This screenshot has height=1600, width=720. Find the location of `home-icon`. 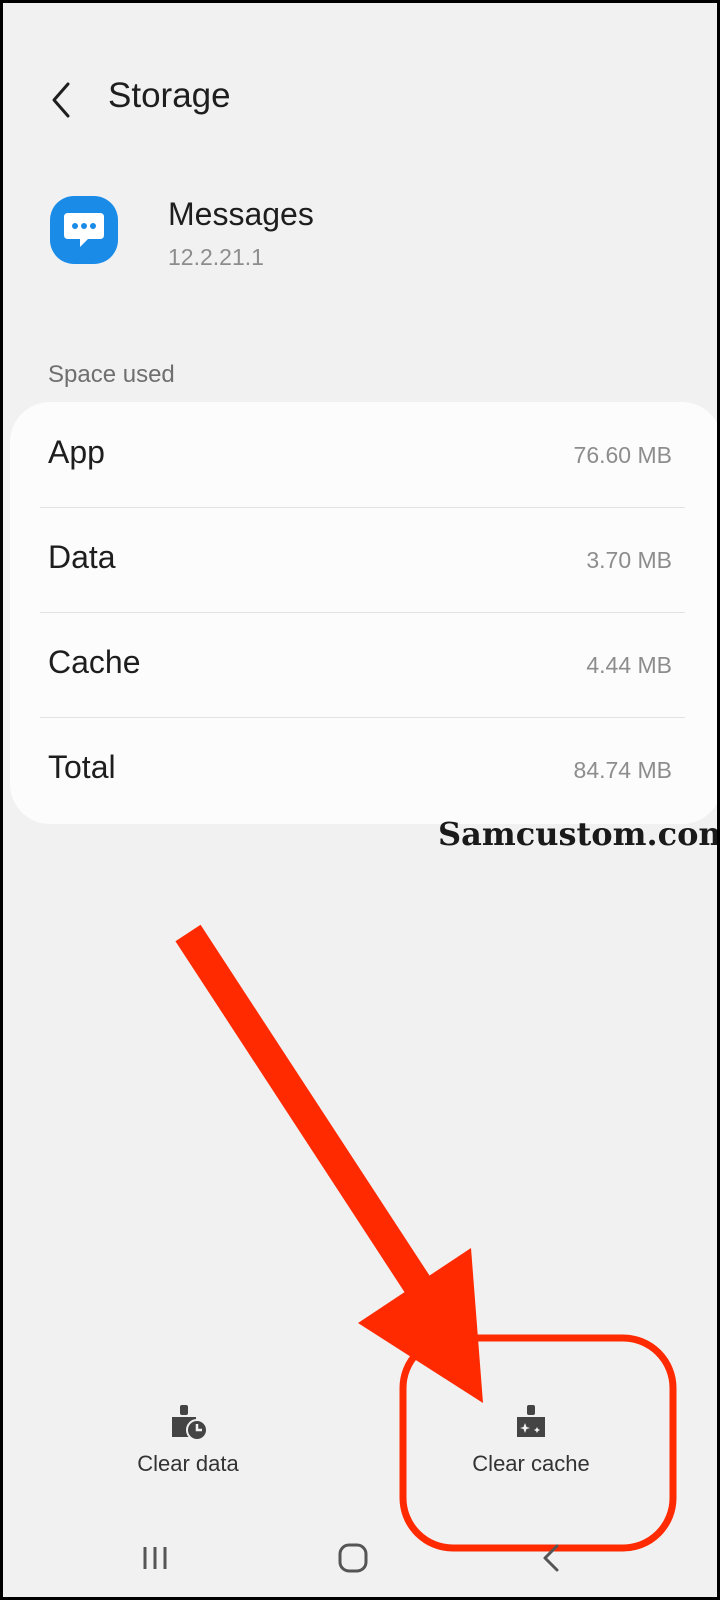

home-icon is located at coordinates (353, 1558).